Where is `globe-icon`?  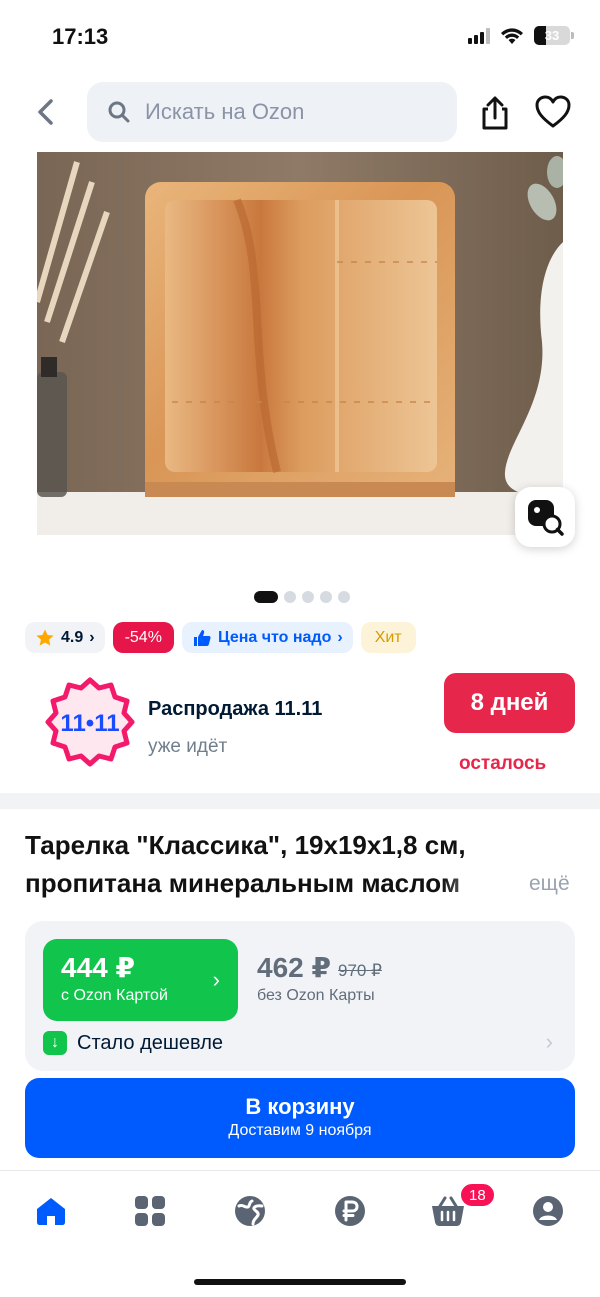
globe-icon is located at coordinates (250, 1211).